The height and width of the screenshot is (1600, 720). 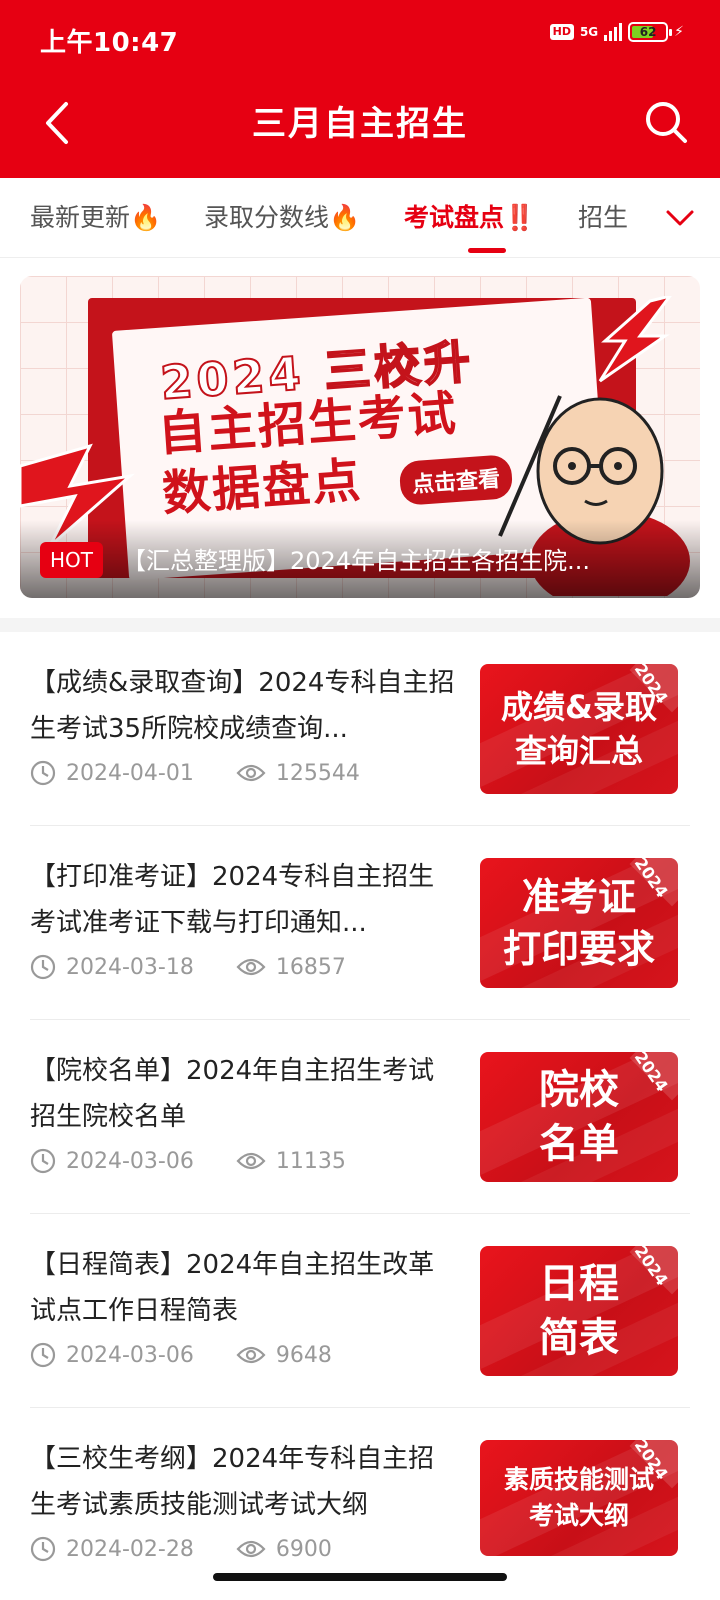 What do you see at coordinates (130, 1549) in the screenshot?
I see `article-date: 2024-02-28` at bounding box center [130, 1549].